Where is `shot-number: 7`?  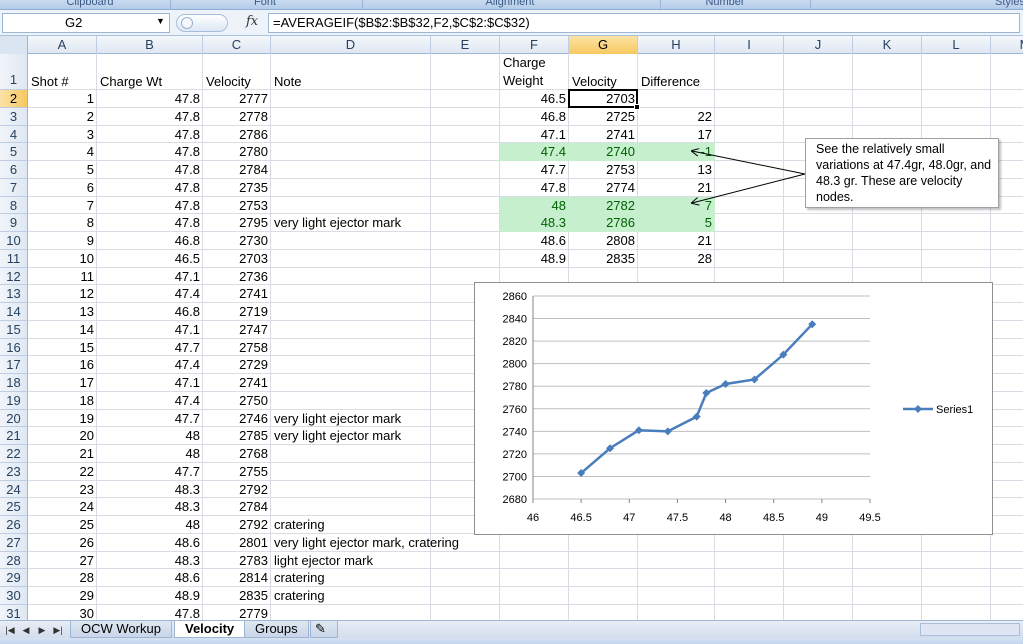 shot-number: 7 is located at coordinates (62, 206).